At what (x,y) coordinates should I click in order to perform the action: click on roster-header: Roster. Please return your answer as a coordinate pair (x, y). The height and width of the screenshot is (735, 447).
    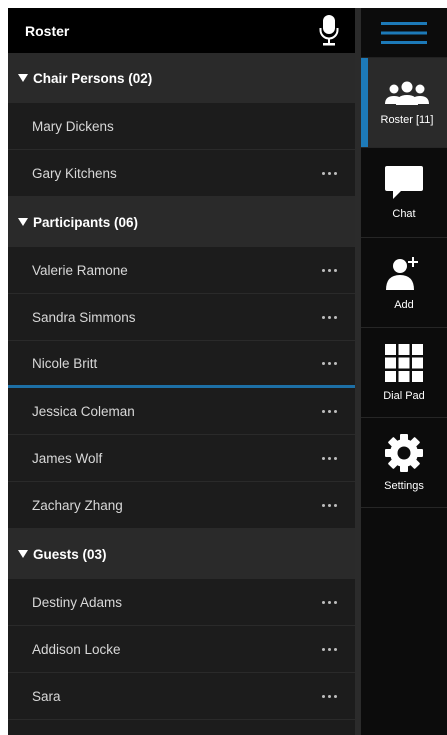
    Looking at the image, I should click on (181, 30).